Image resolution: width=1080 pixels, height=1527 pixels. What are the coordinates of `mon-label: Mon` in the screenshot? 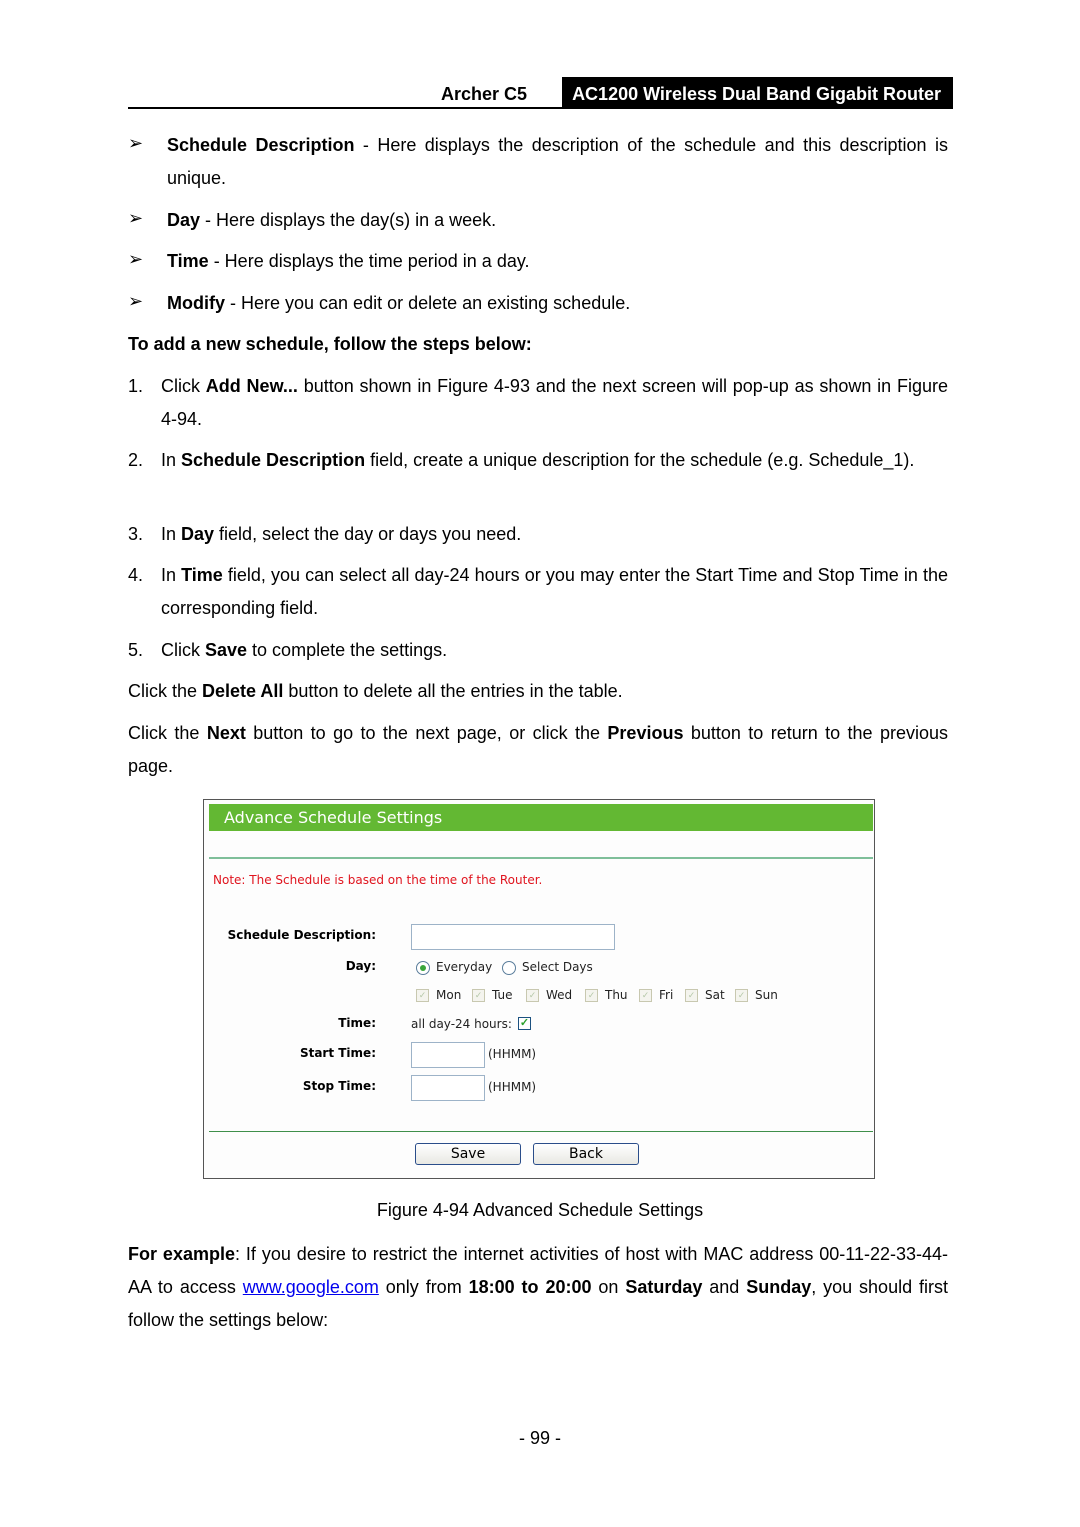 It's located at (449, 995).